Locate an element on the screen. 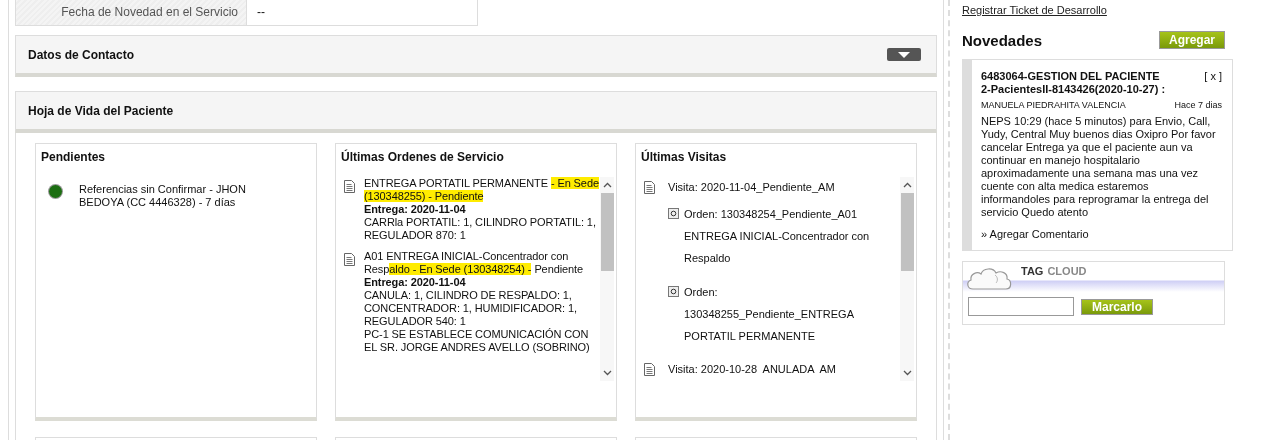  cloud-title: CLOUD is located at coordinates (1067, 271).